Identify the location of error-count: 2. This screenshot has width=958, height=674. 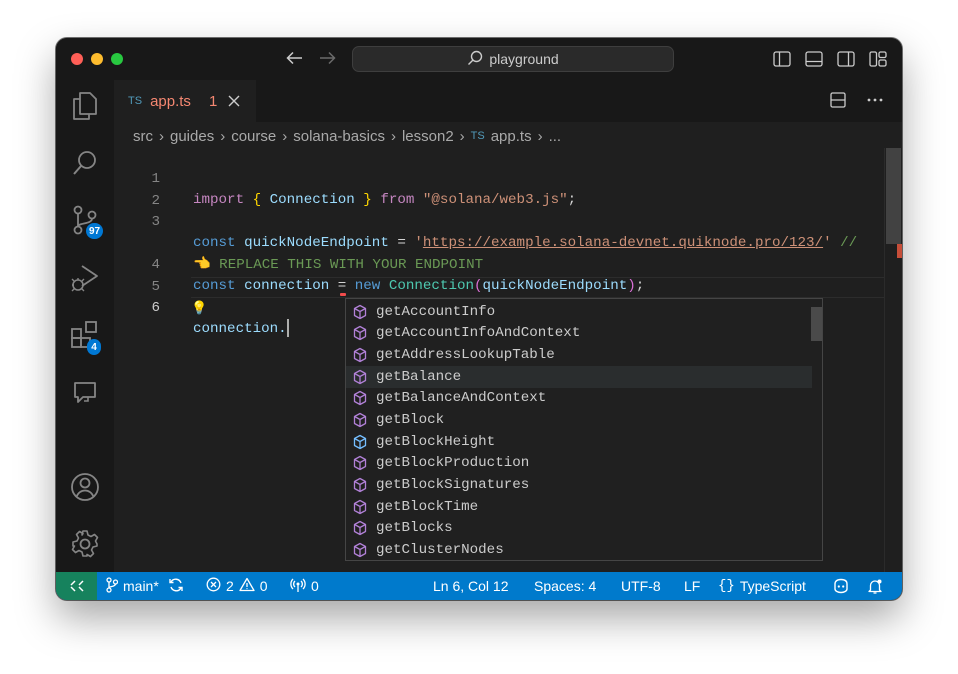
(230, 586).